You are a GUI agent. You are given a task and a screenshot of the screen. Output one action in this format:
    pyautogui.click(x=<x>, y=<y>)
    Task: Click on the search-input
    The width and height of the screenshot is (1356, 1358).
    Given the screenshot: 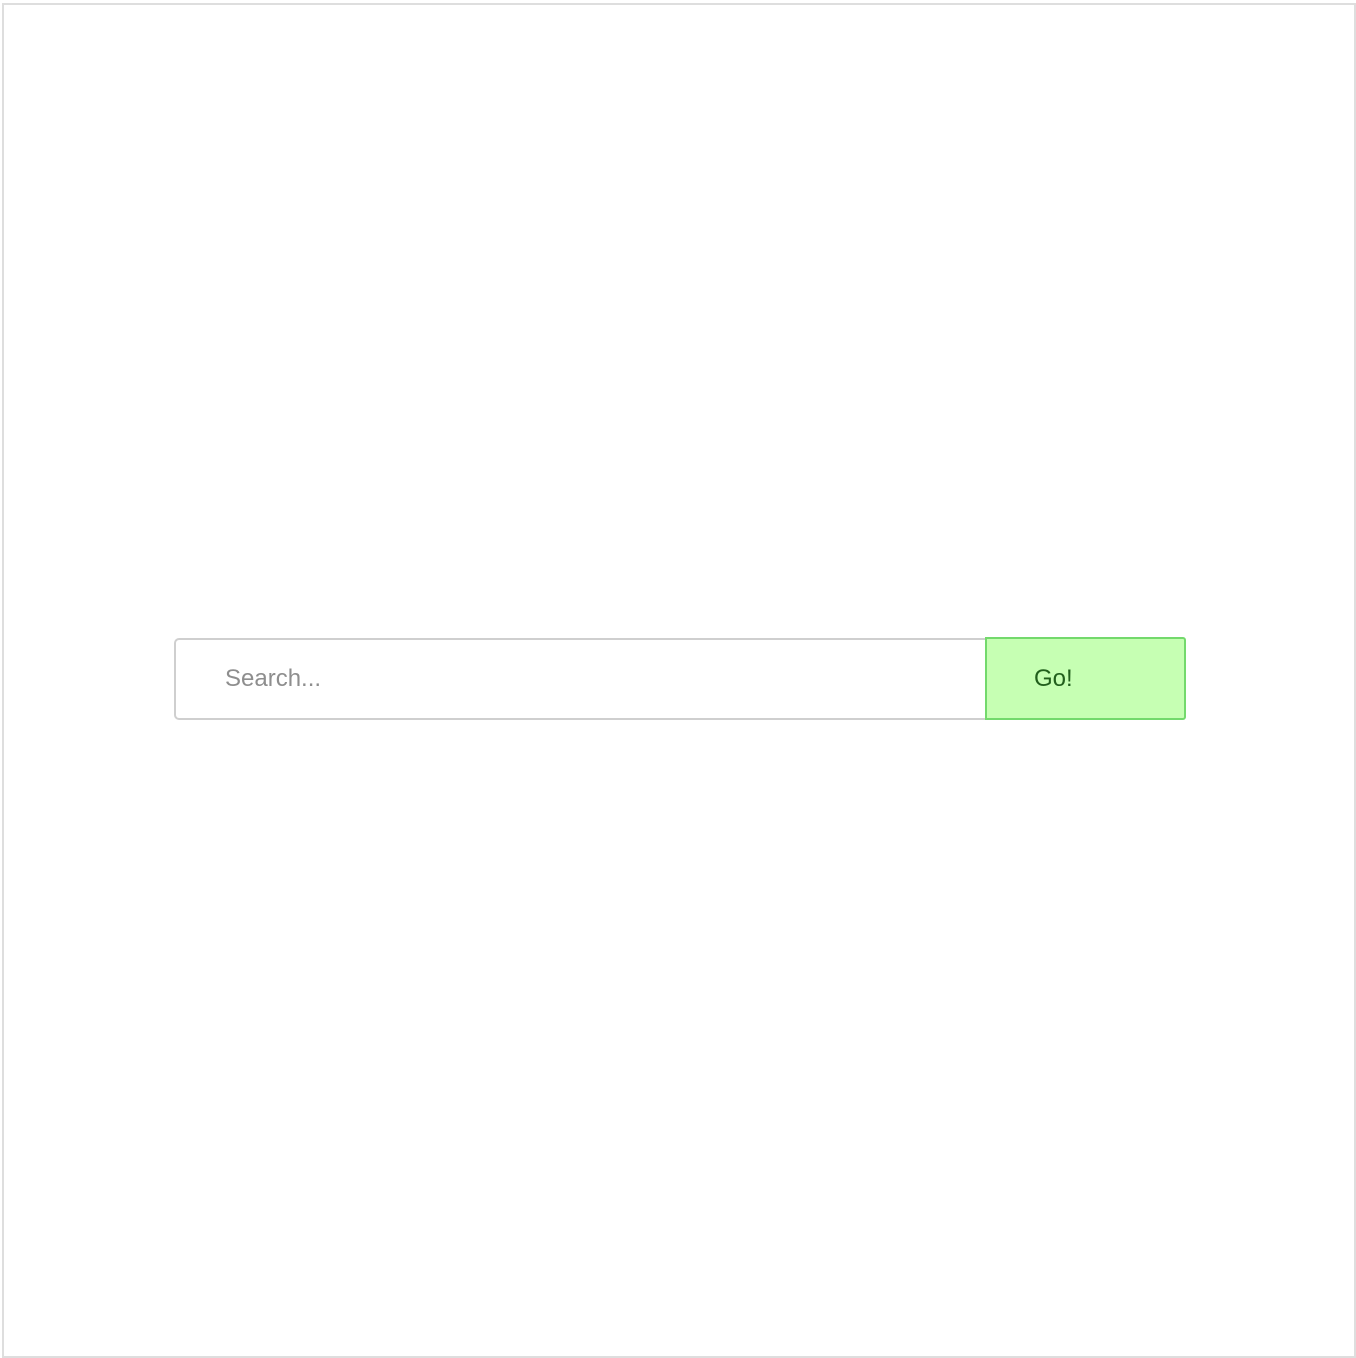 What is the action you would take?
    pyautogui.click(x=579, y=679)
    